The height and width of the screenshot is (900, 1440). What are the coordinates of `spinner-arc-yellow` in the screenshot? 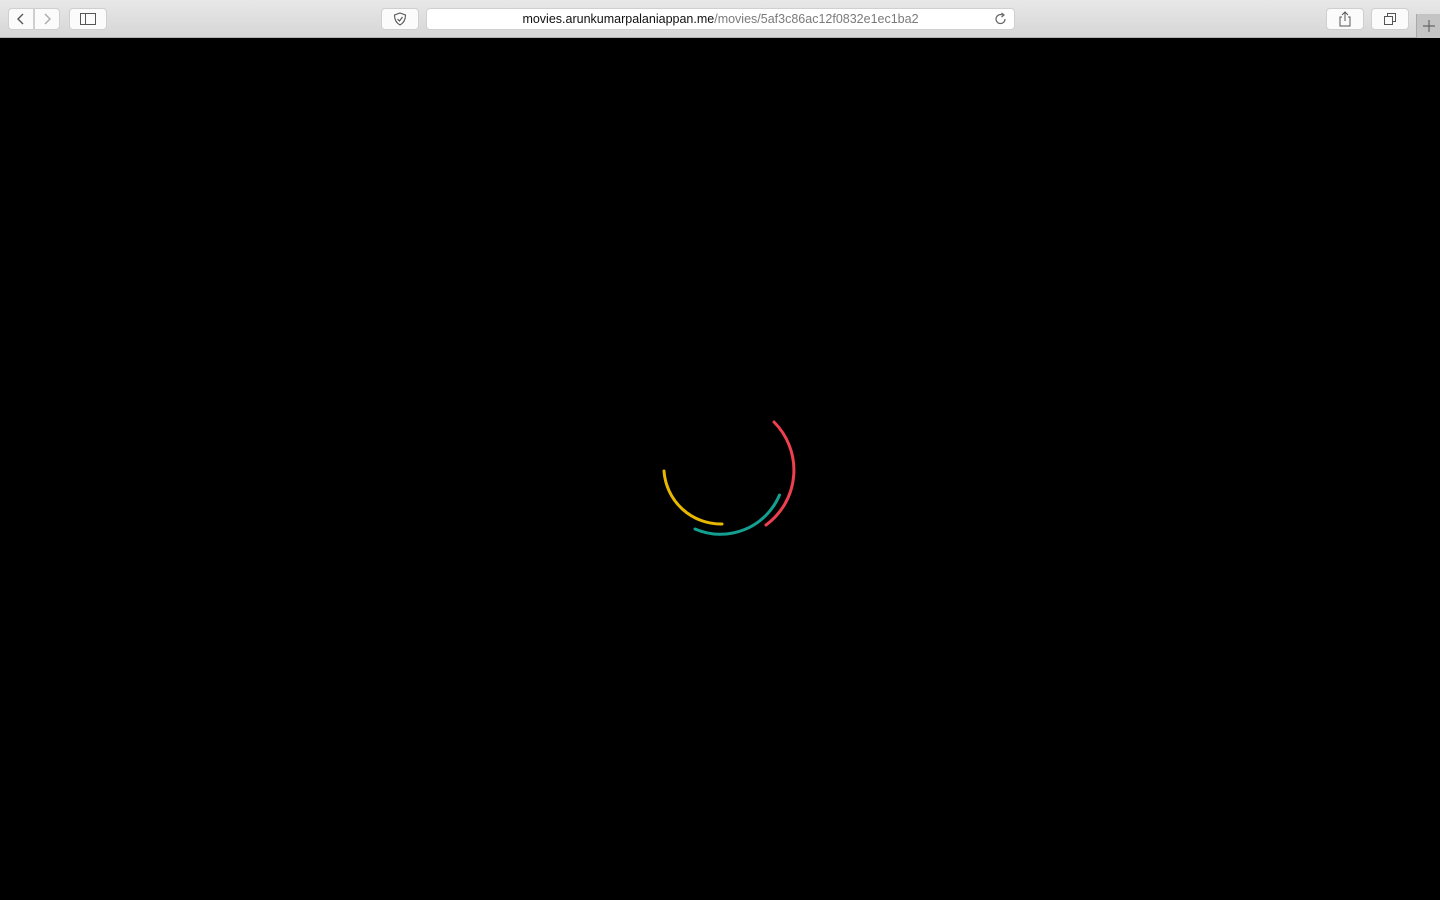 It's located at (693, 497).